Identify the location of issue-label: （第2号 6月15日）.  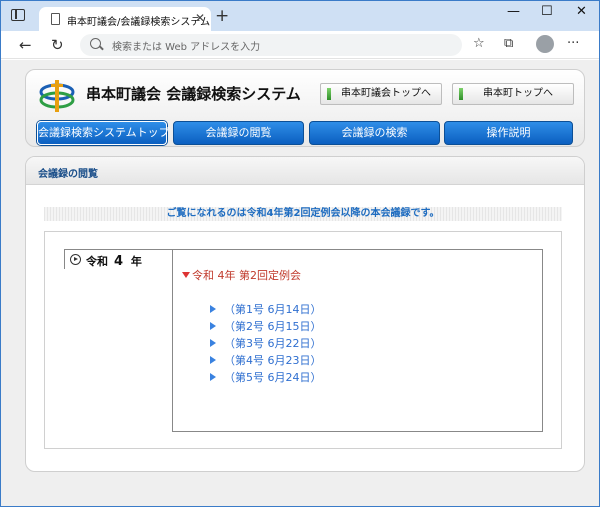
(273, 326).